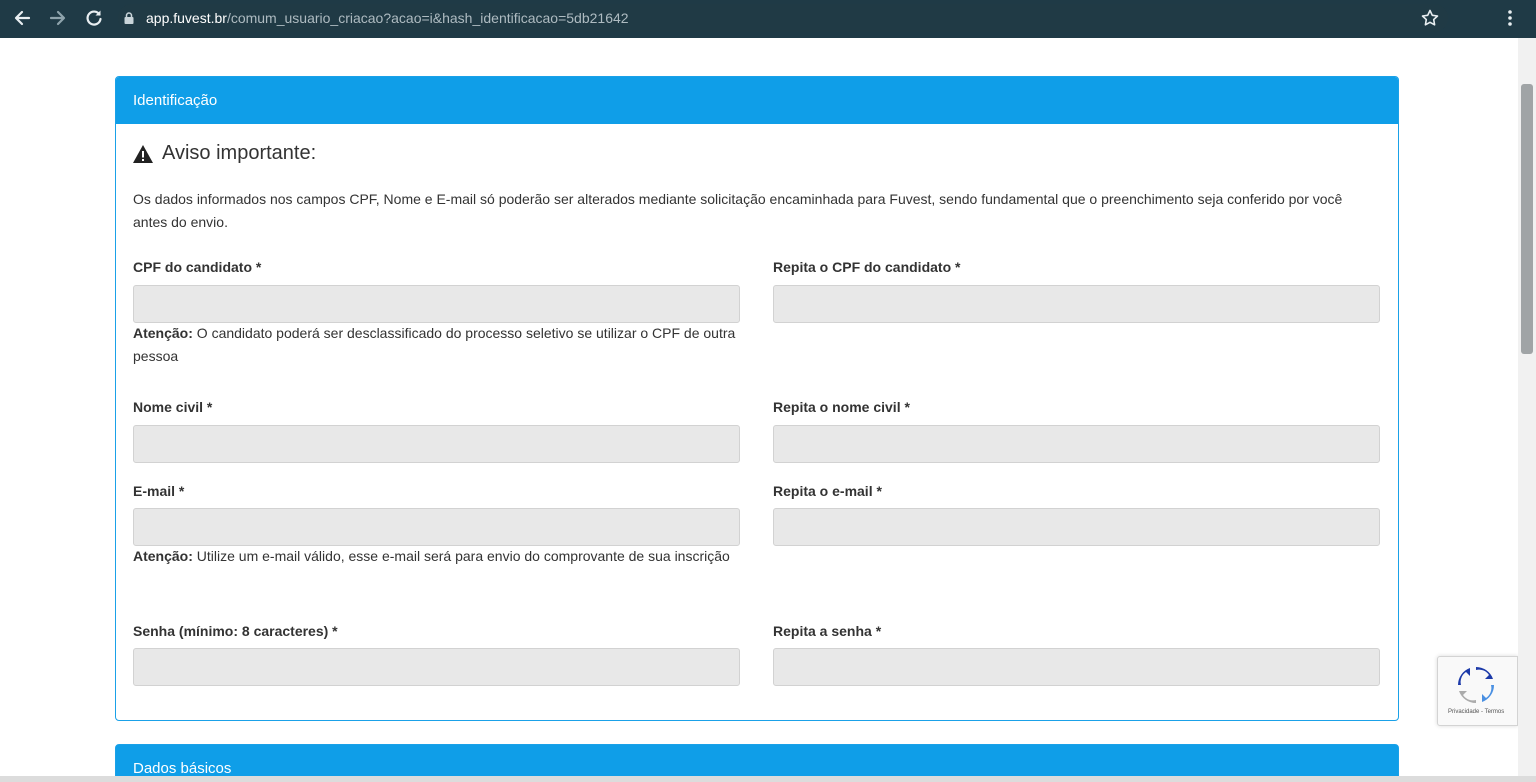 Image resolution: width=1536 pixels, height=782 pixels. I want to click on email-repeat-label: Repita o e-mail *, so click(827, 491).